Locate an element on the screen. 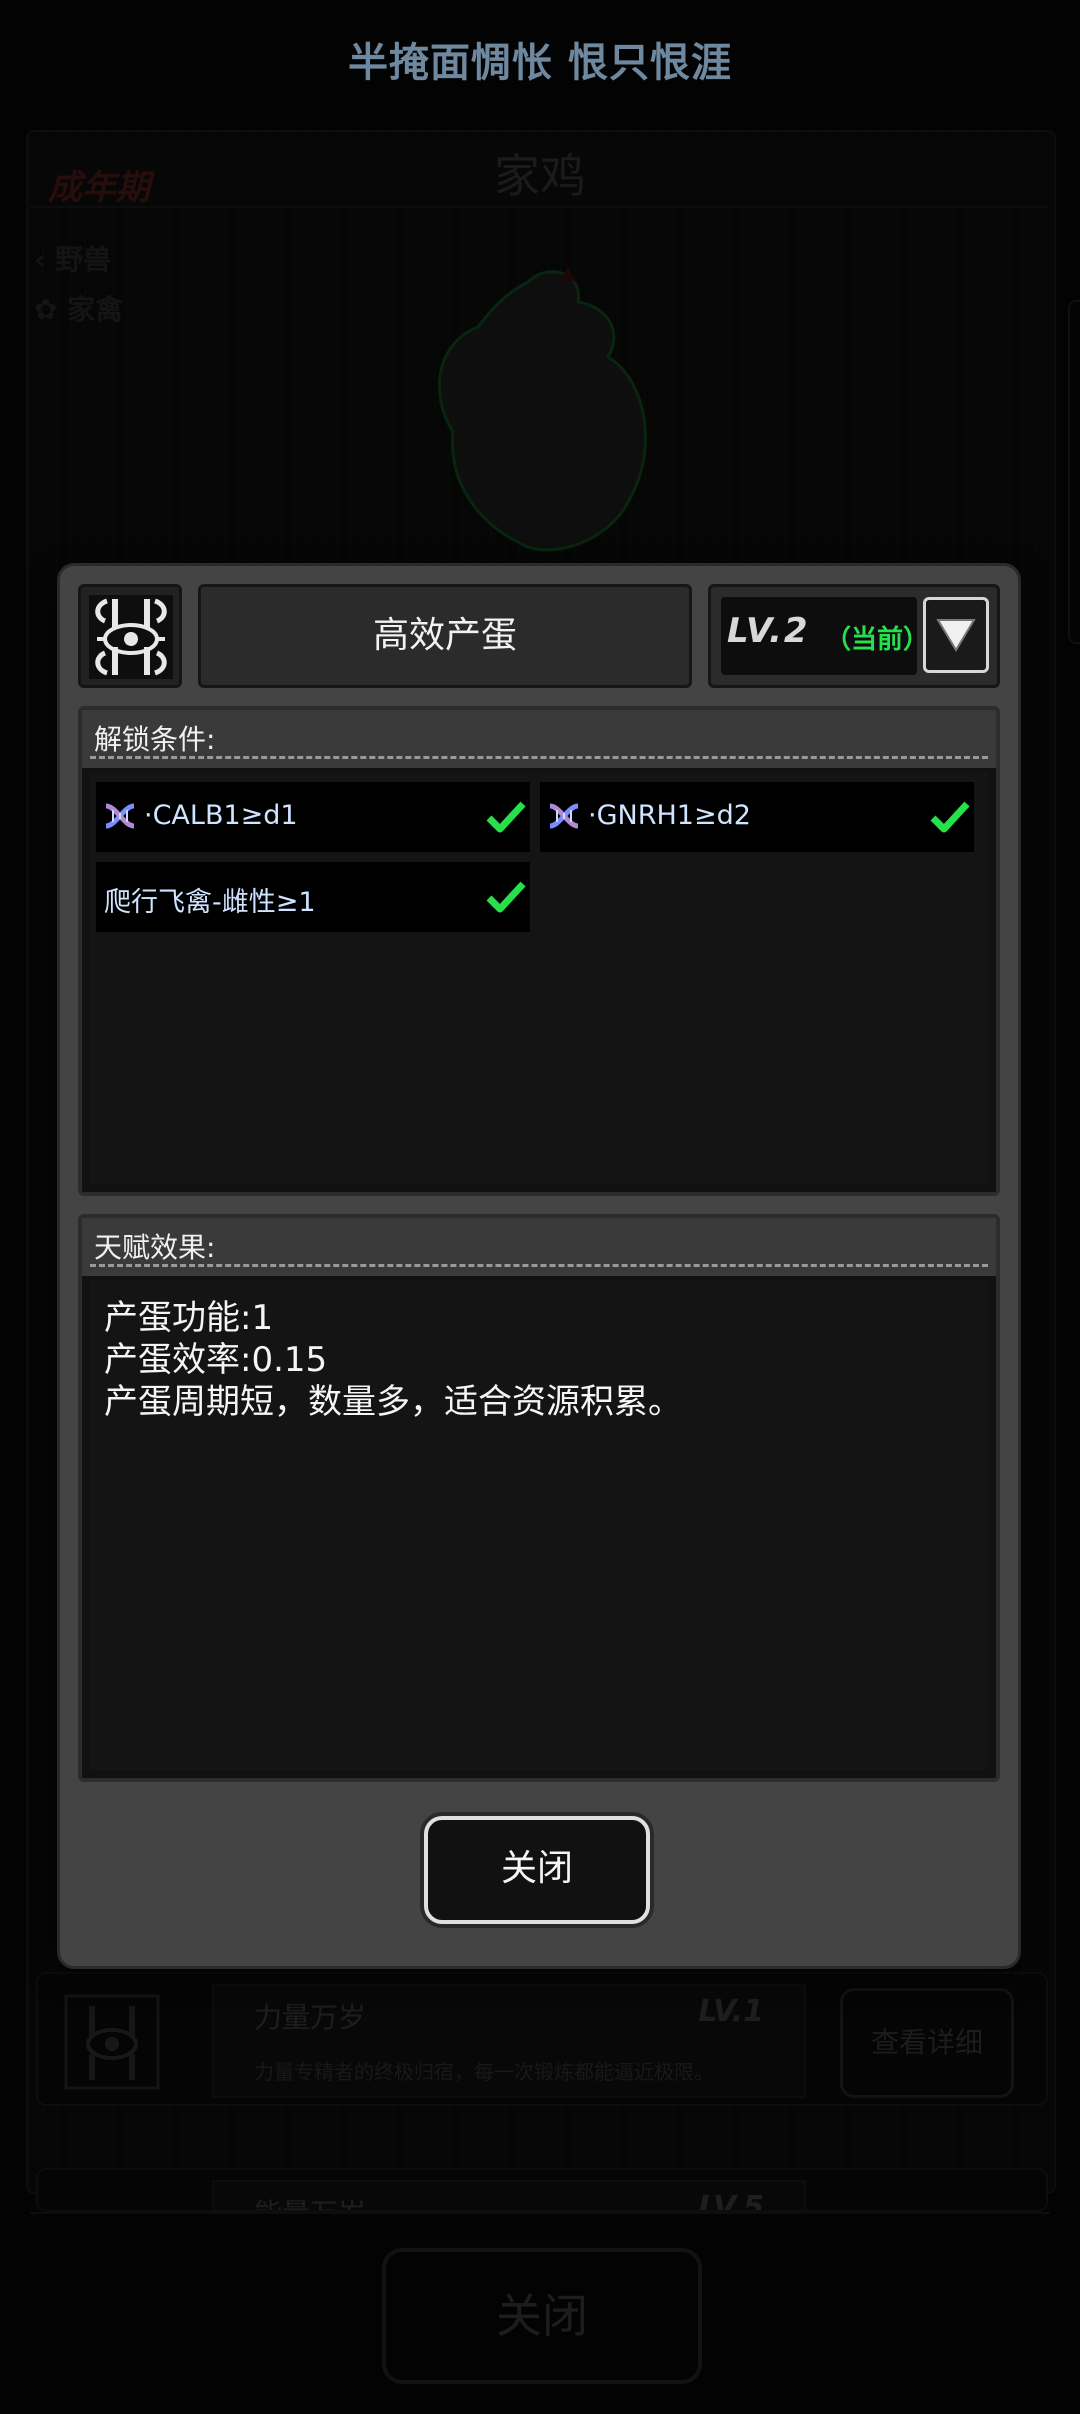  talent-effects-header: 天赋效果: is located at coordinates (539, 1247).